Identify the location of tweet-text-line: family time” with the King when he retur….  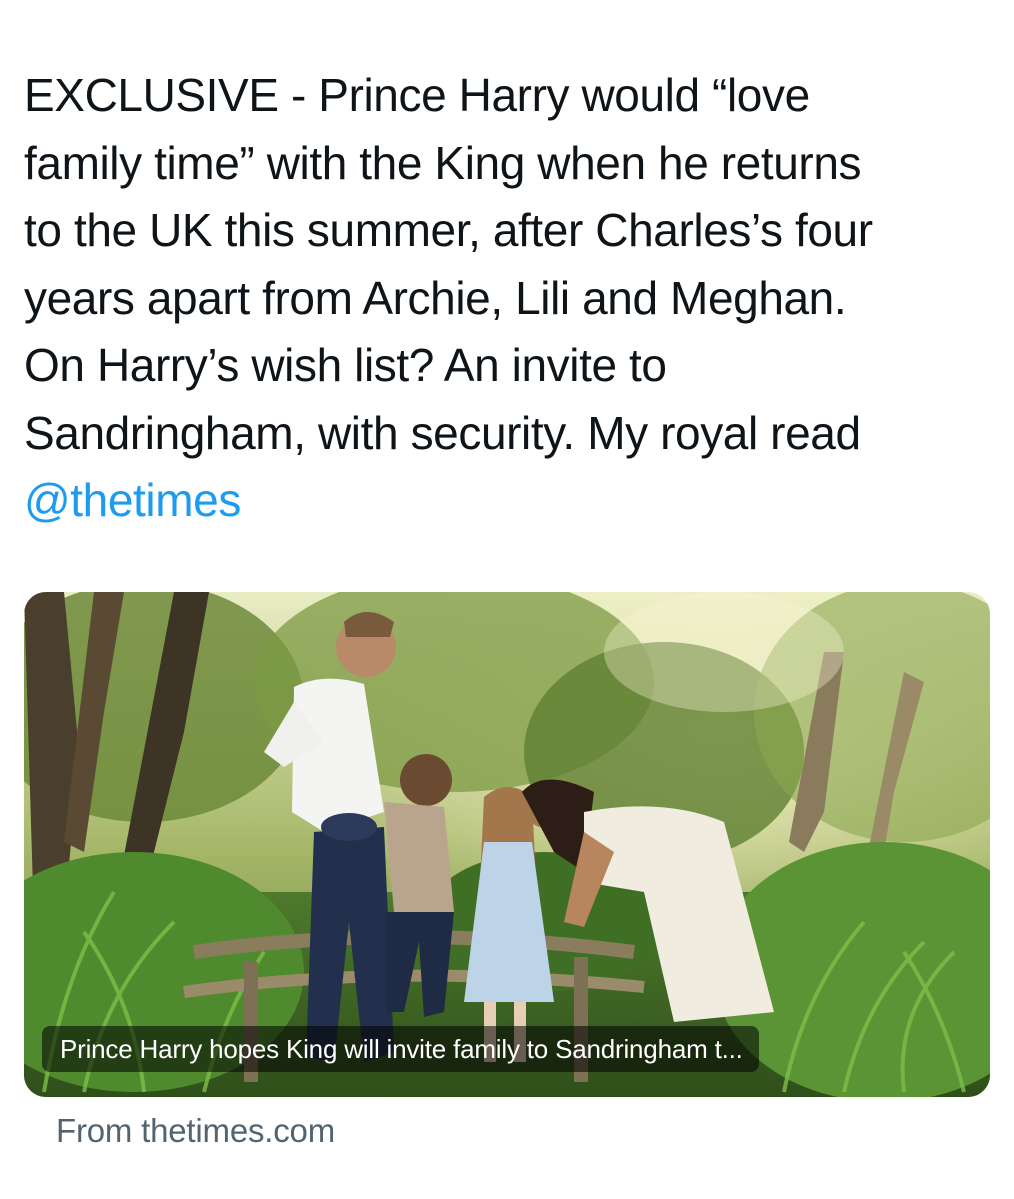
(443, 162).